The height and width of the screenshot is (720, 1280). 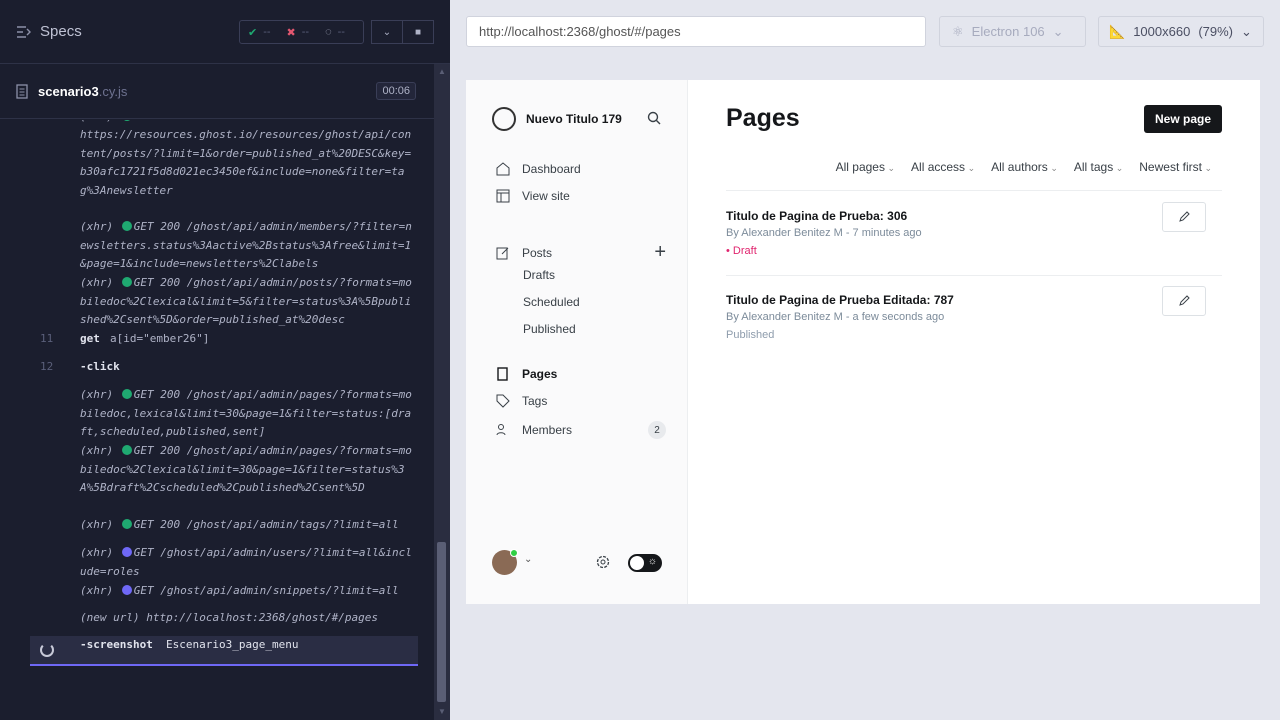 What do you see at coordinates (652, 561) in the screenshot?
I see `sun-icon: ☼` at bounding box center [652, 561].